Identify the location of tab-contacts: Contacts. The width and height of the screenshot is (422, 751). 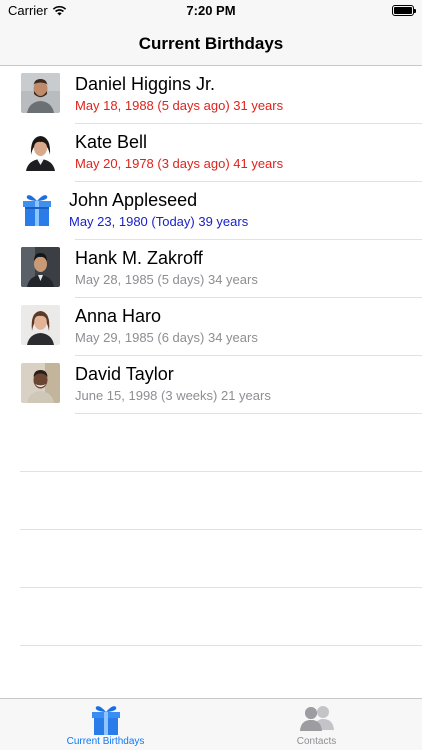
(316, 725).